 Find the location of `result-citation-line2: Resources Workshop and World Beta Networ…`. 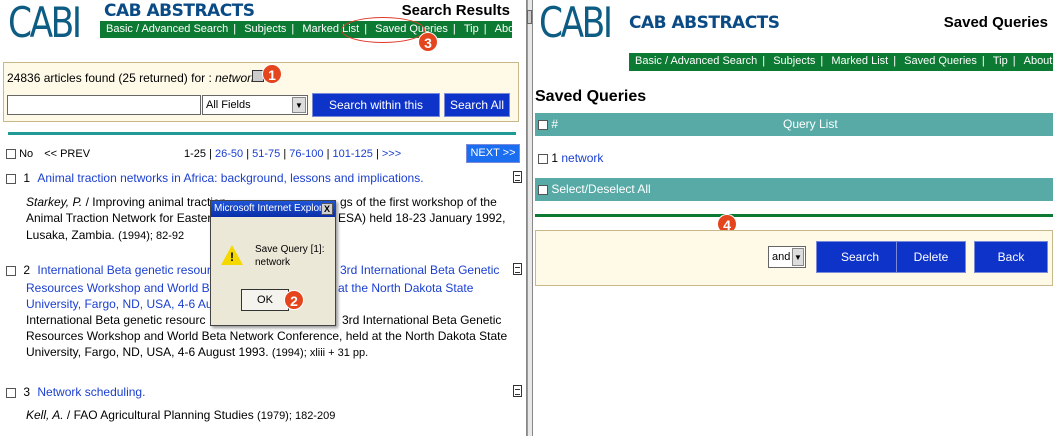

result-citation-line2: Resources Workshop and World Beta Networ… is located at coordinates (273, 336).